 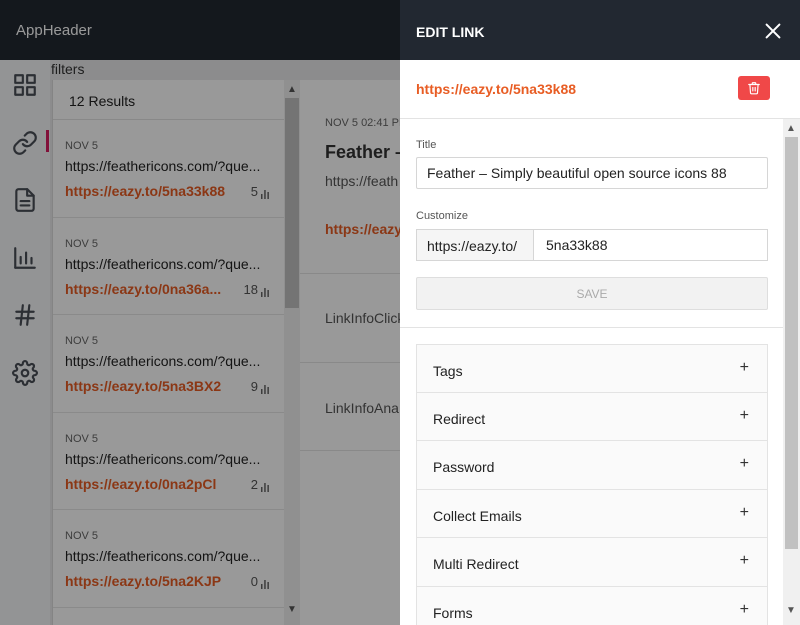 What do you see at coordinates (592, 513) in the screenshot?
I see `accordion-collect-emails: Collect Emails +` at bounding box center [592, 513].